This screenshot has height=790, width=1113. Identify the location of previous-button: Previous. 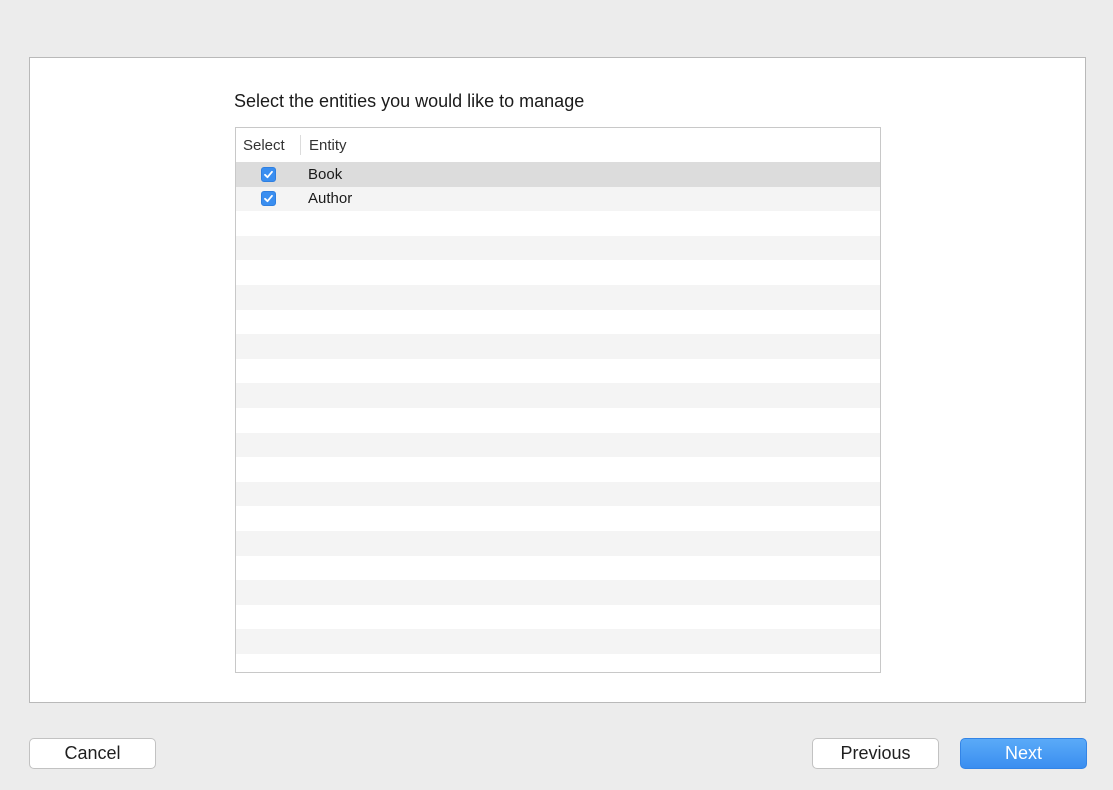
(875, 753).